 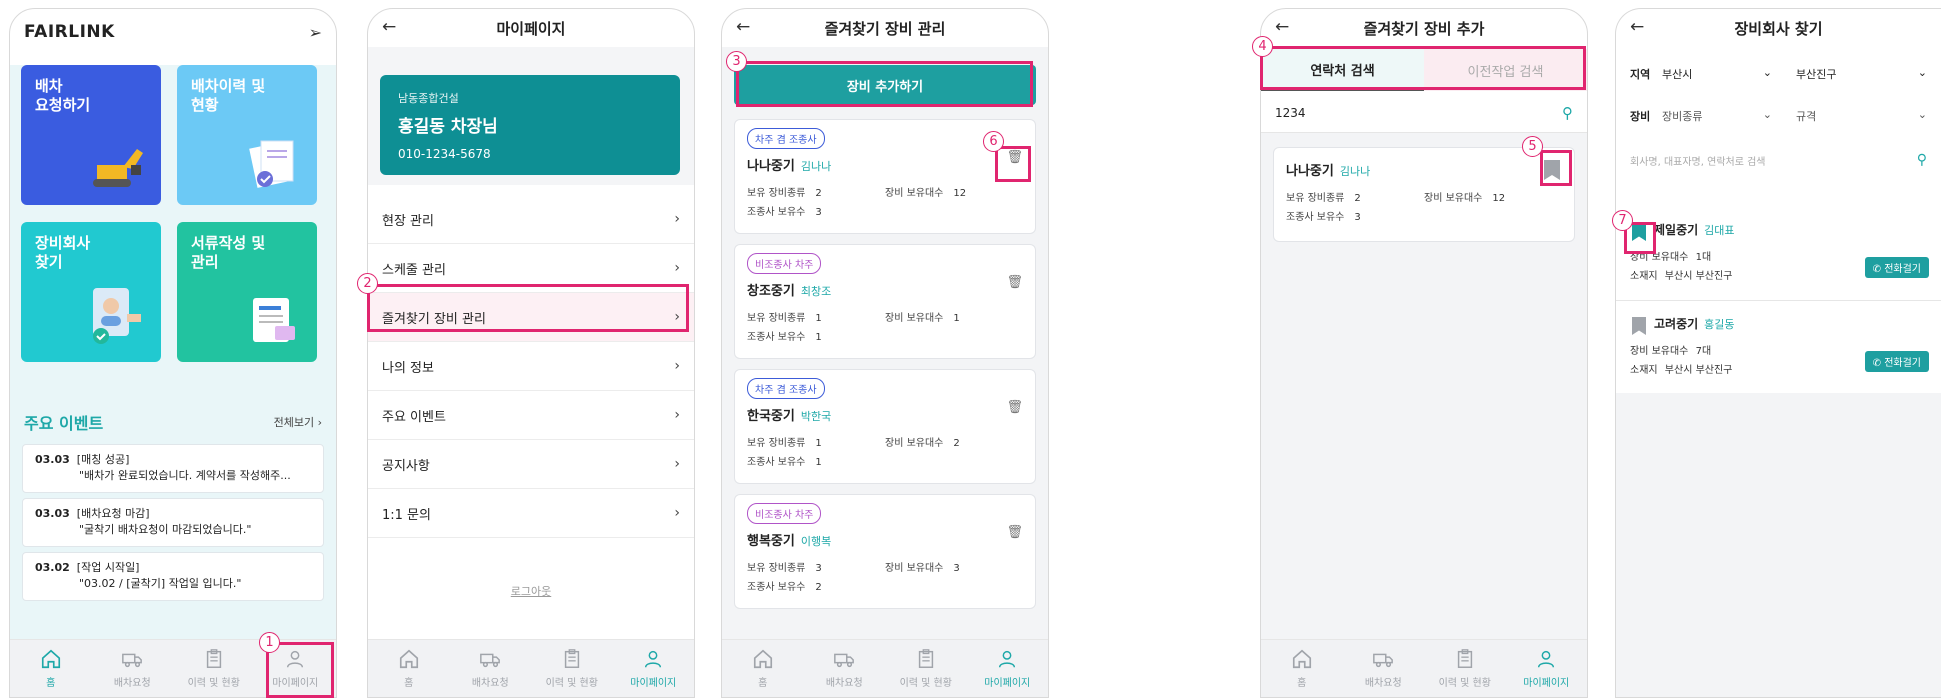 I want to click on select-value: 부산진구, so click(x=1816, y=74).